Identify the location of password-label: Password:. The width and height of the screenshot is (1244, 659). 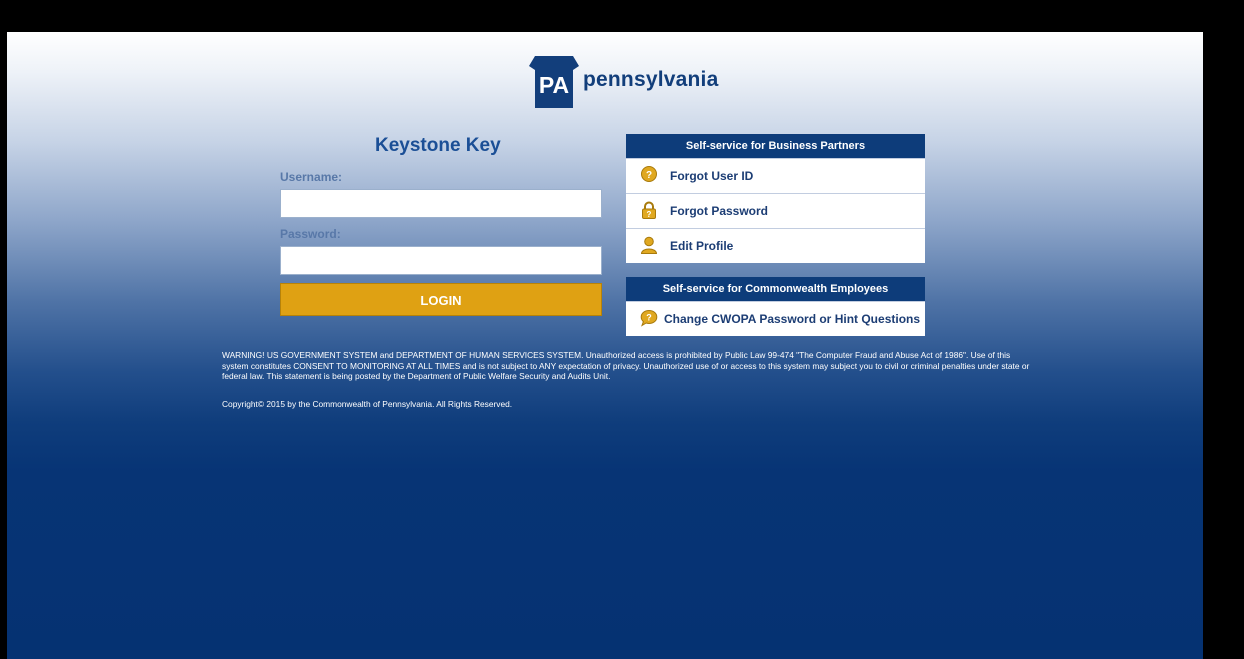
(310, 234).